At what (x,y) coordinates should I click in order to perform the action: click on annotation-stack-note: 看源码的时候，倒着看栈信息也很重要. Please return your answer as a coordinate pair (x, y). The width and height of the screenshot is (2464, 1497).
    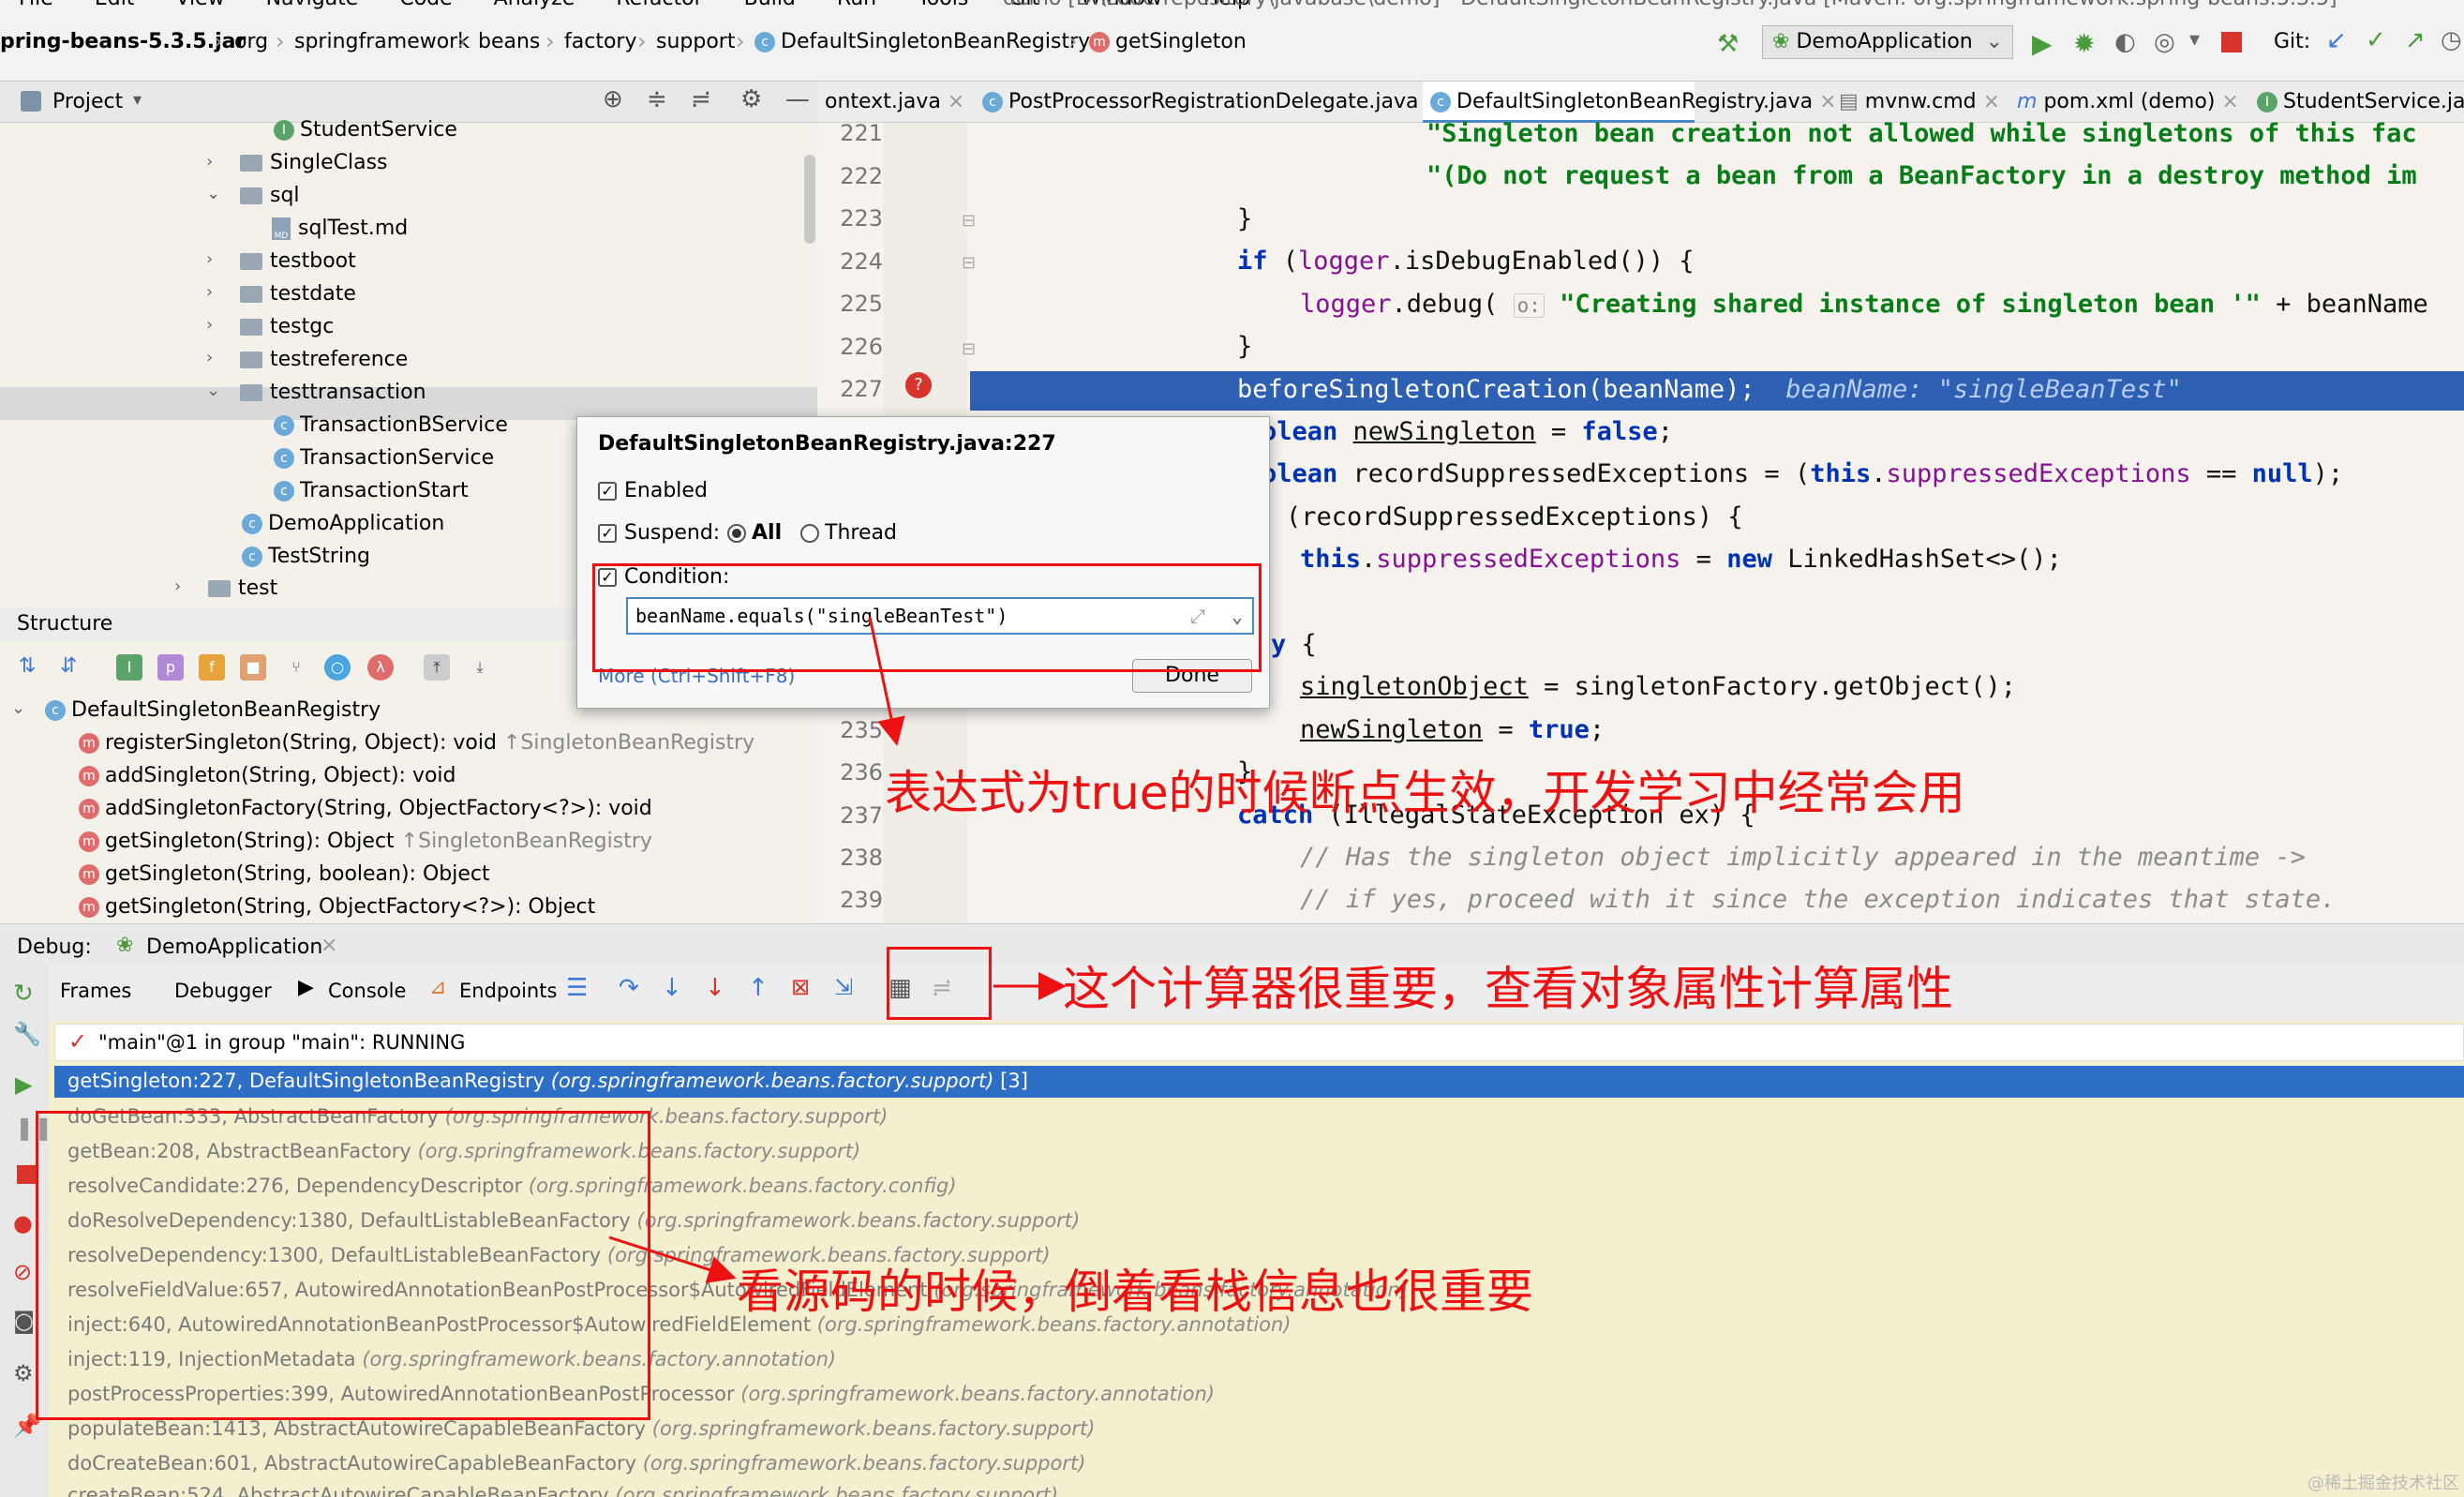
    Looking at the image, I should click on (1135, 1292).